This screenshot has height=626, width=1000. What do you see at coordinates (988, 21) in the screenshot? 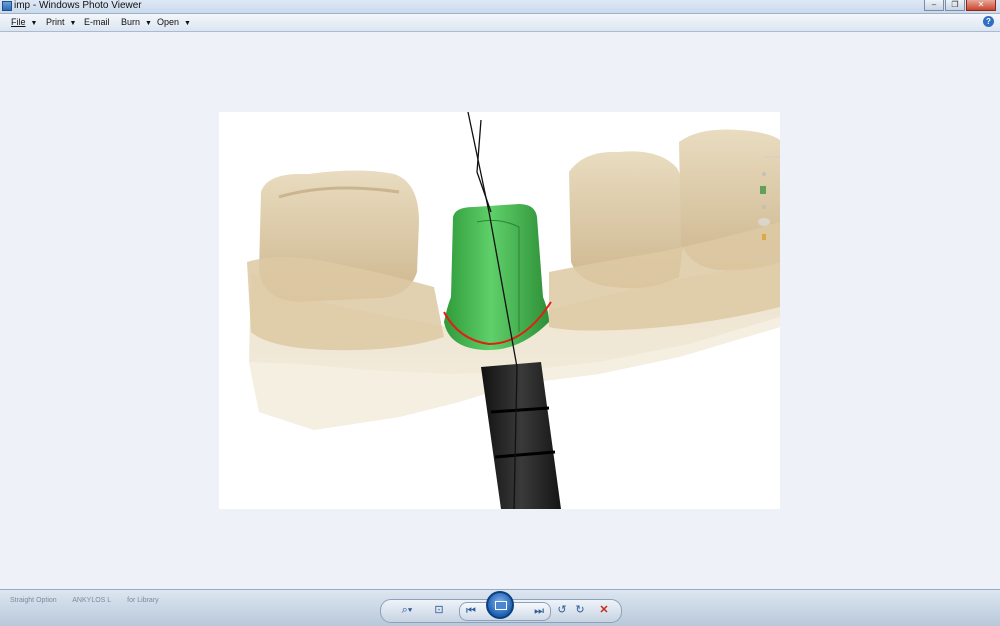
I see `help-icon: ?` at bounding box center [988, 21].